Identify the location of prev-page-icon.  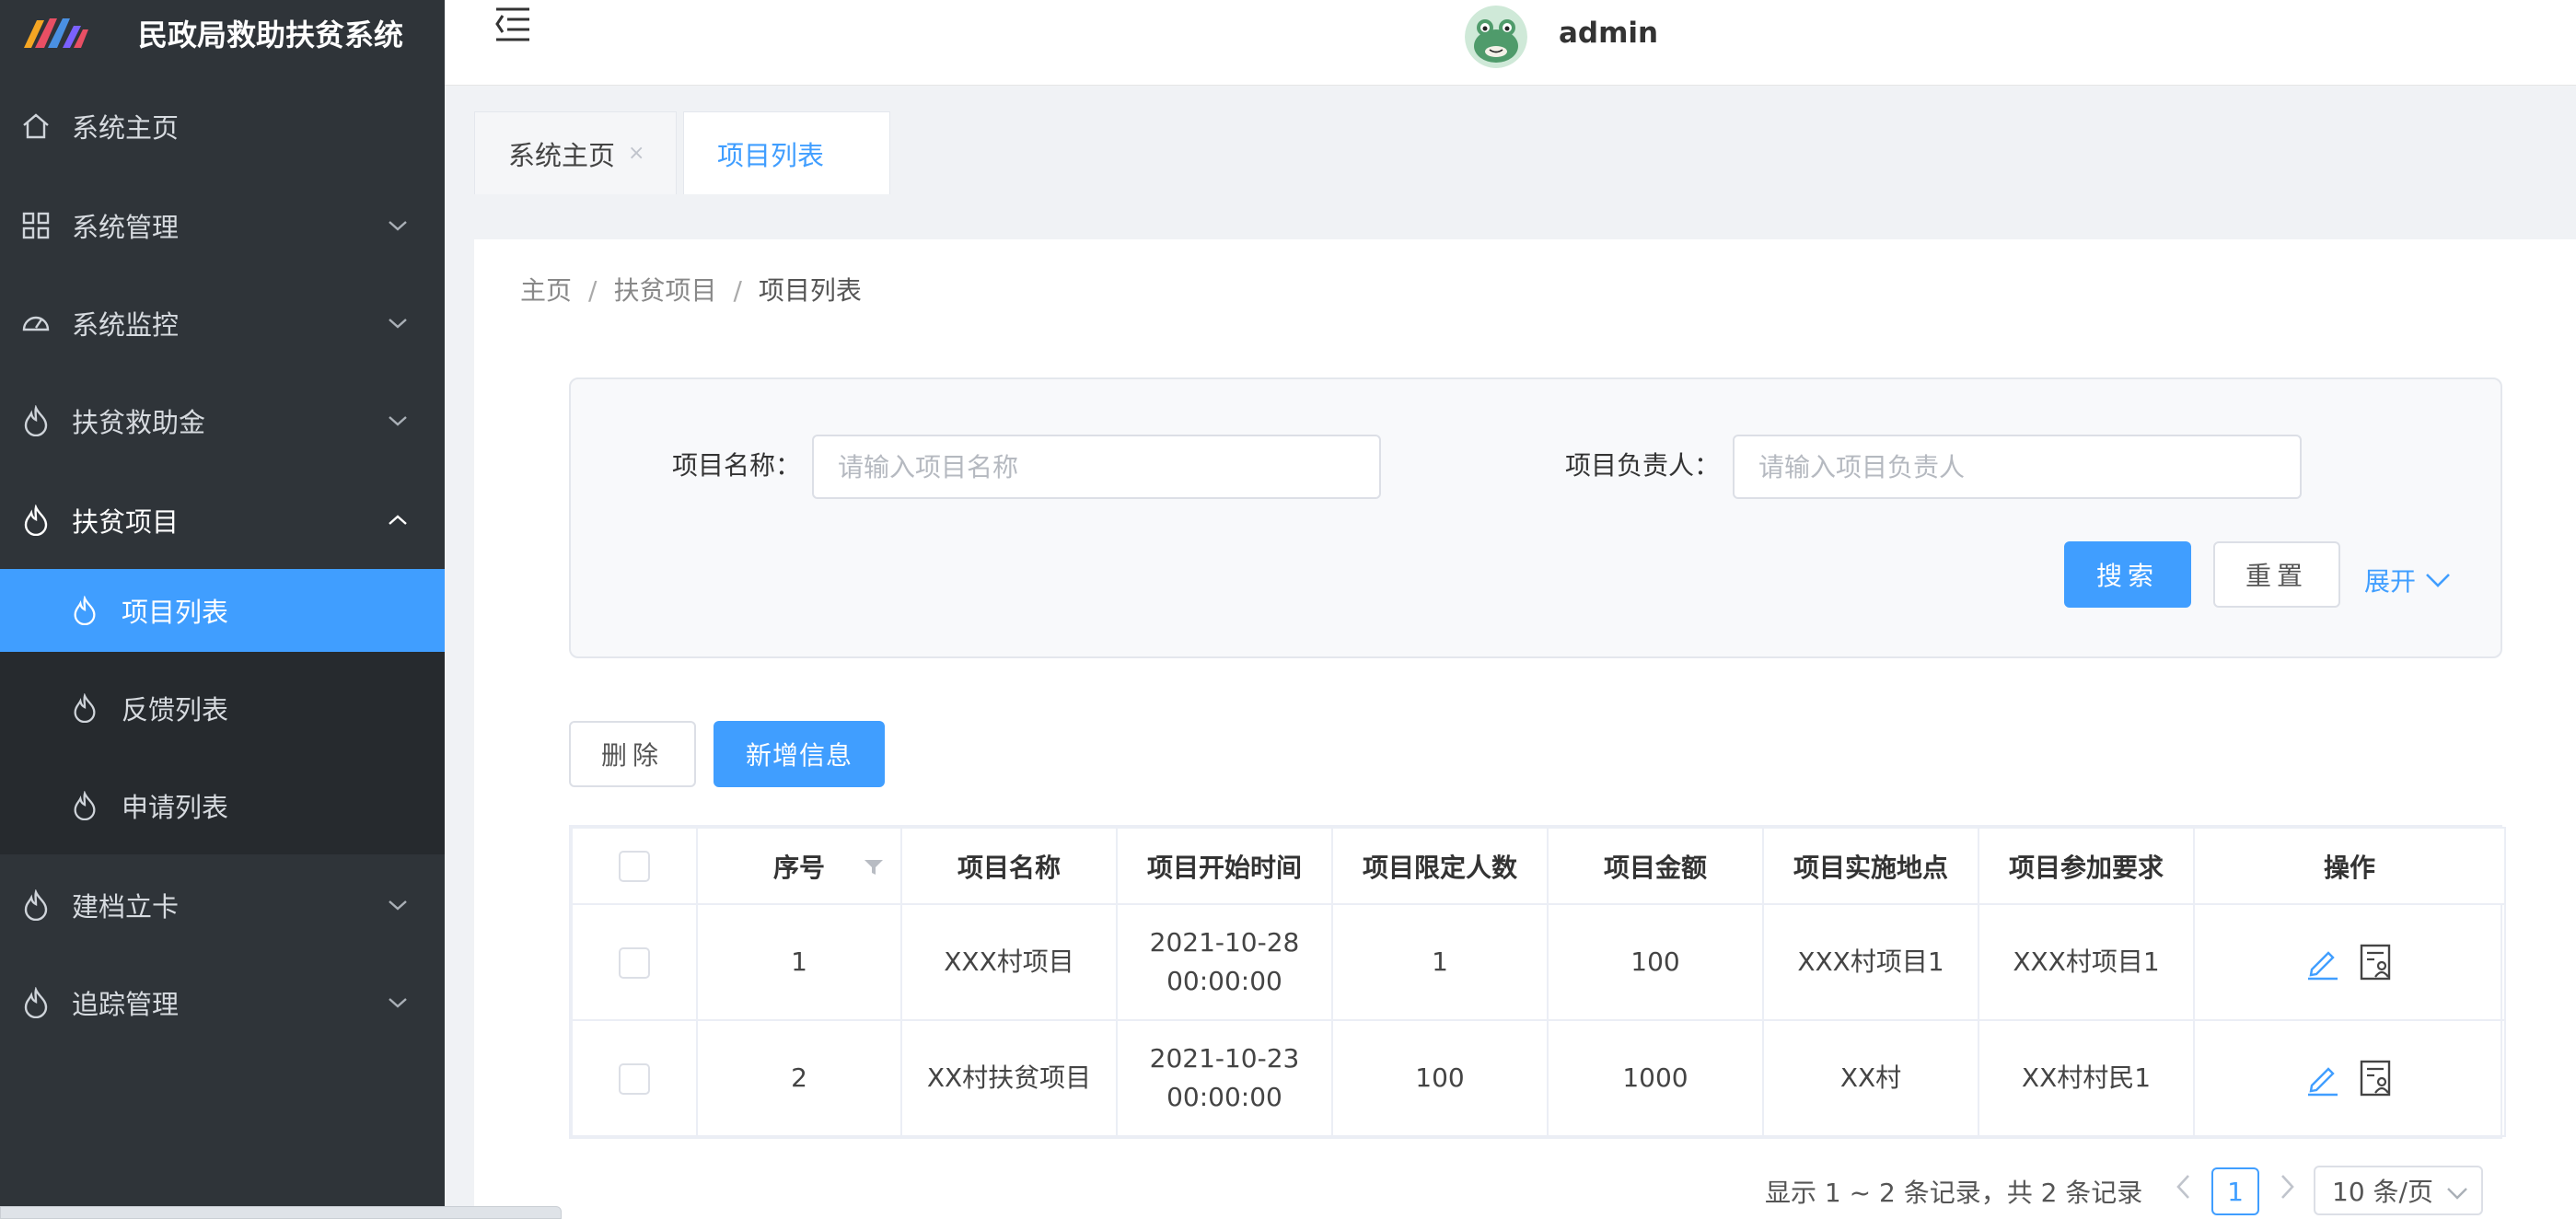
(2184, 1187).